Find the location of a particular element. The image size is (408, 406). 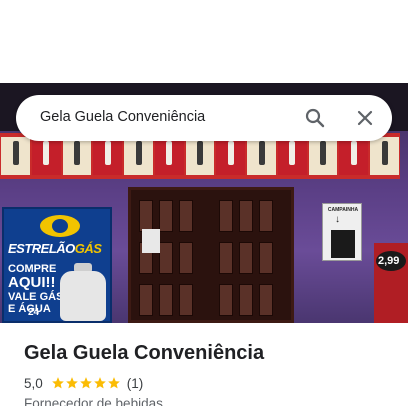

search-icon is located at coordinates (315, 118).